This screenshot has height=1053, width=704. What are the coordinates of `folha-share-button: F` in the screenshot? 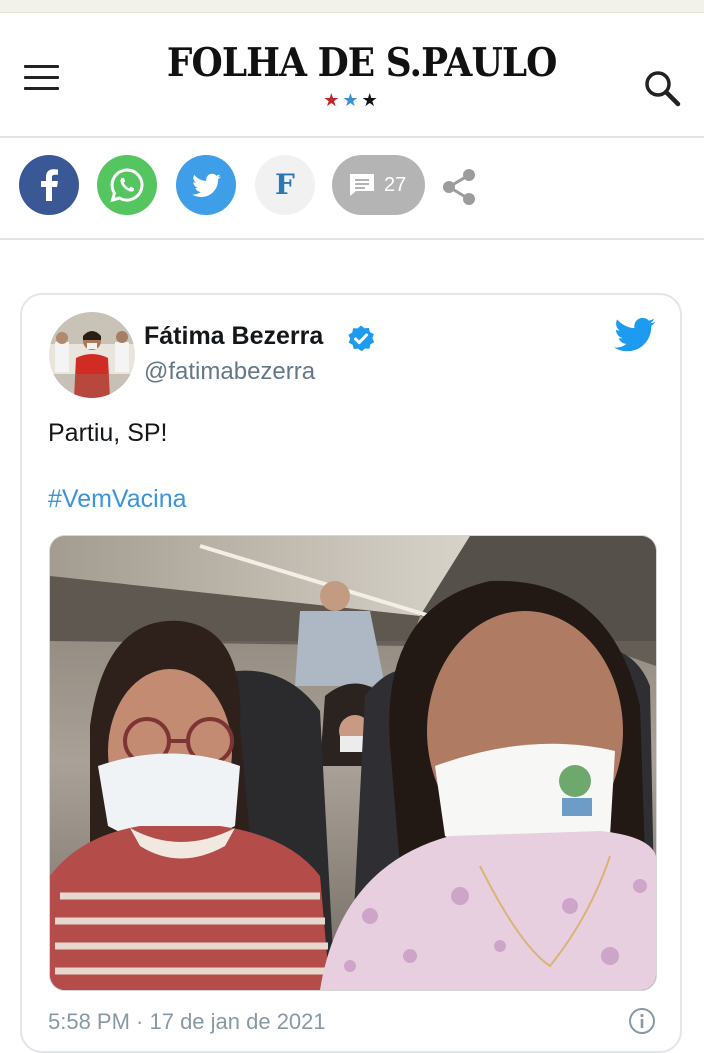 It's located at (285, 185).